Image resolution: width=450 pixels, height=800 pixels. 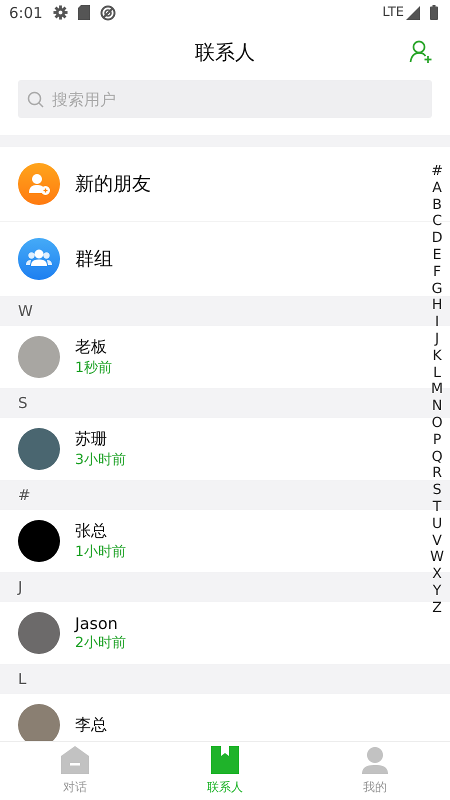 What do you see at coordinates (94, 259) in the screenshot?
I see `shortcut-label: 群组` at bounding box center [94, 259].